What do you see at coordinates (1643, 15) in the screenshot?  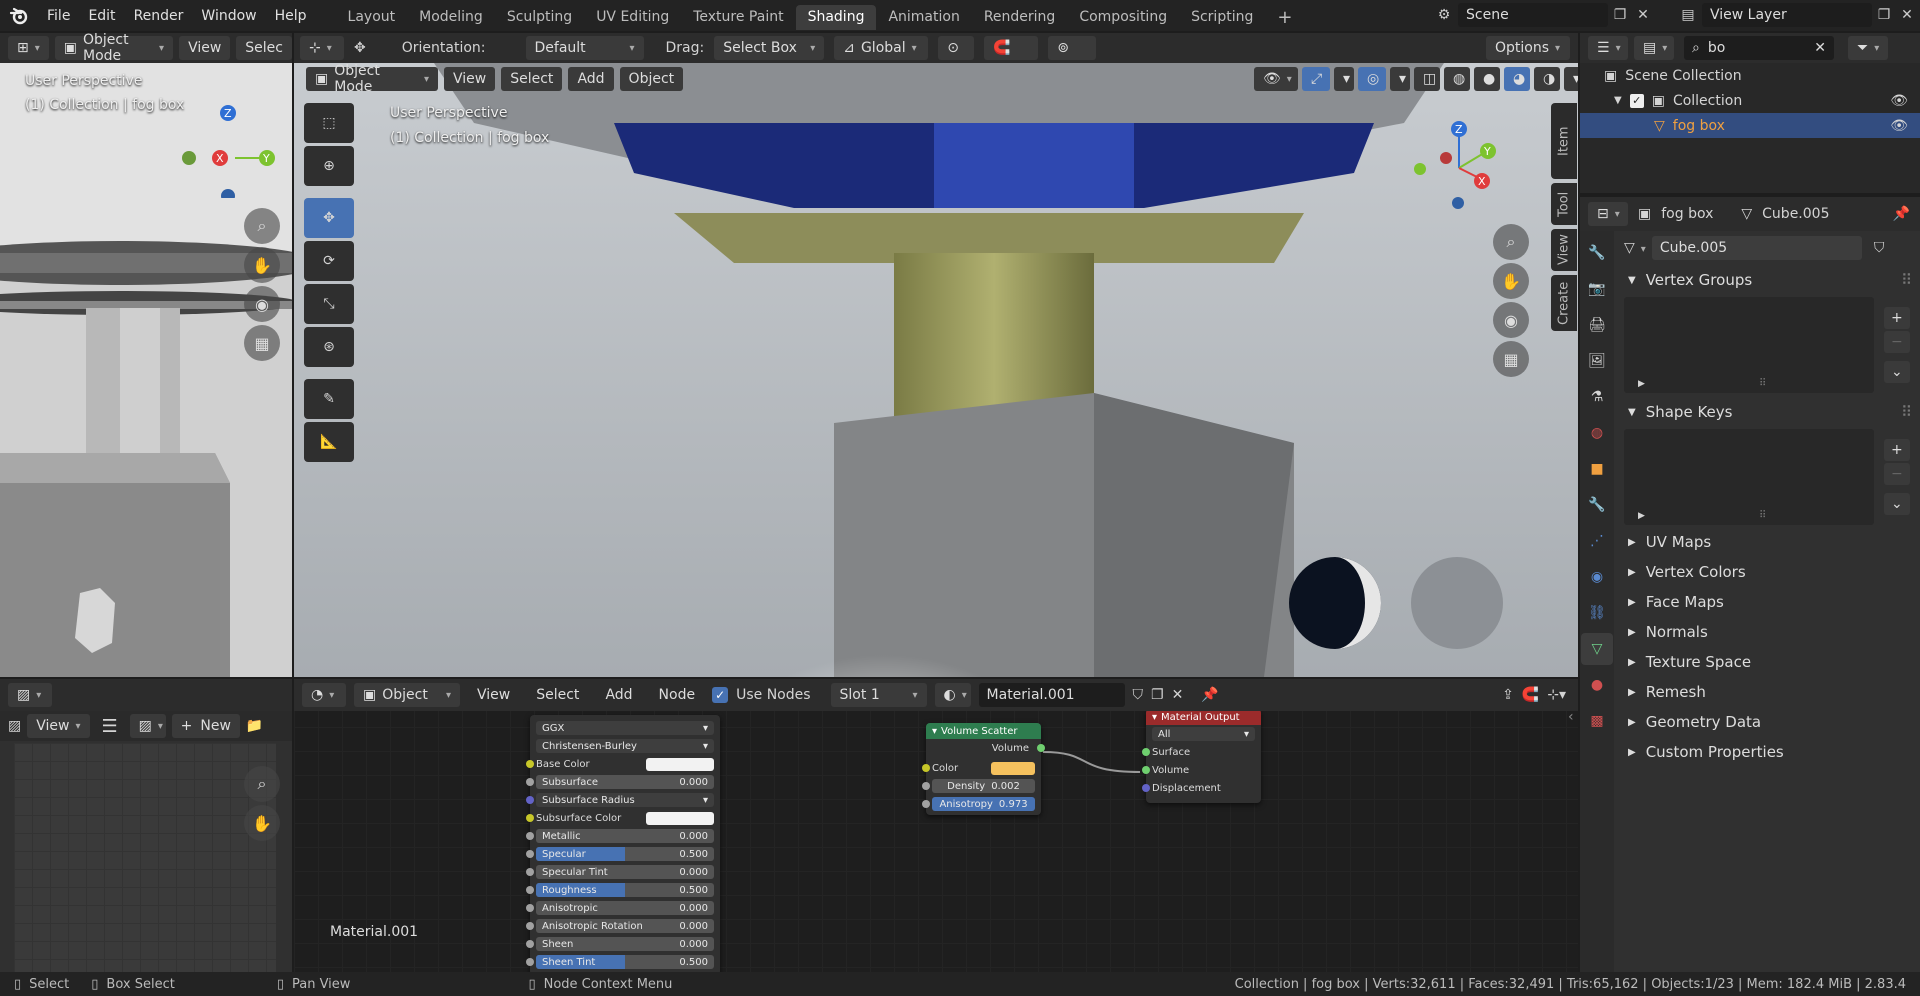 I see `remove-scene-icon: ✕` at bounding box center [1643, 15].